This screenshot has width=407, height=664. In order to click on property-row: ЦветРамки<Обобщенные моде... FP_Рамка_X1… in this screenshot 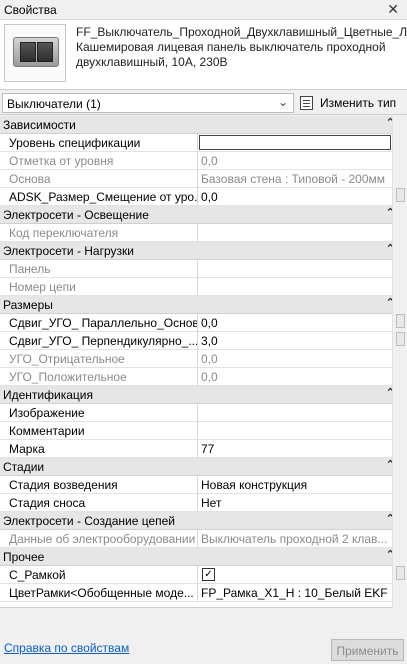, I will do `click(203, 593)`.